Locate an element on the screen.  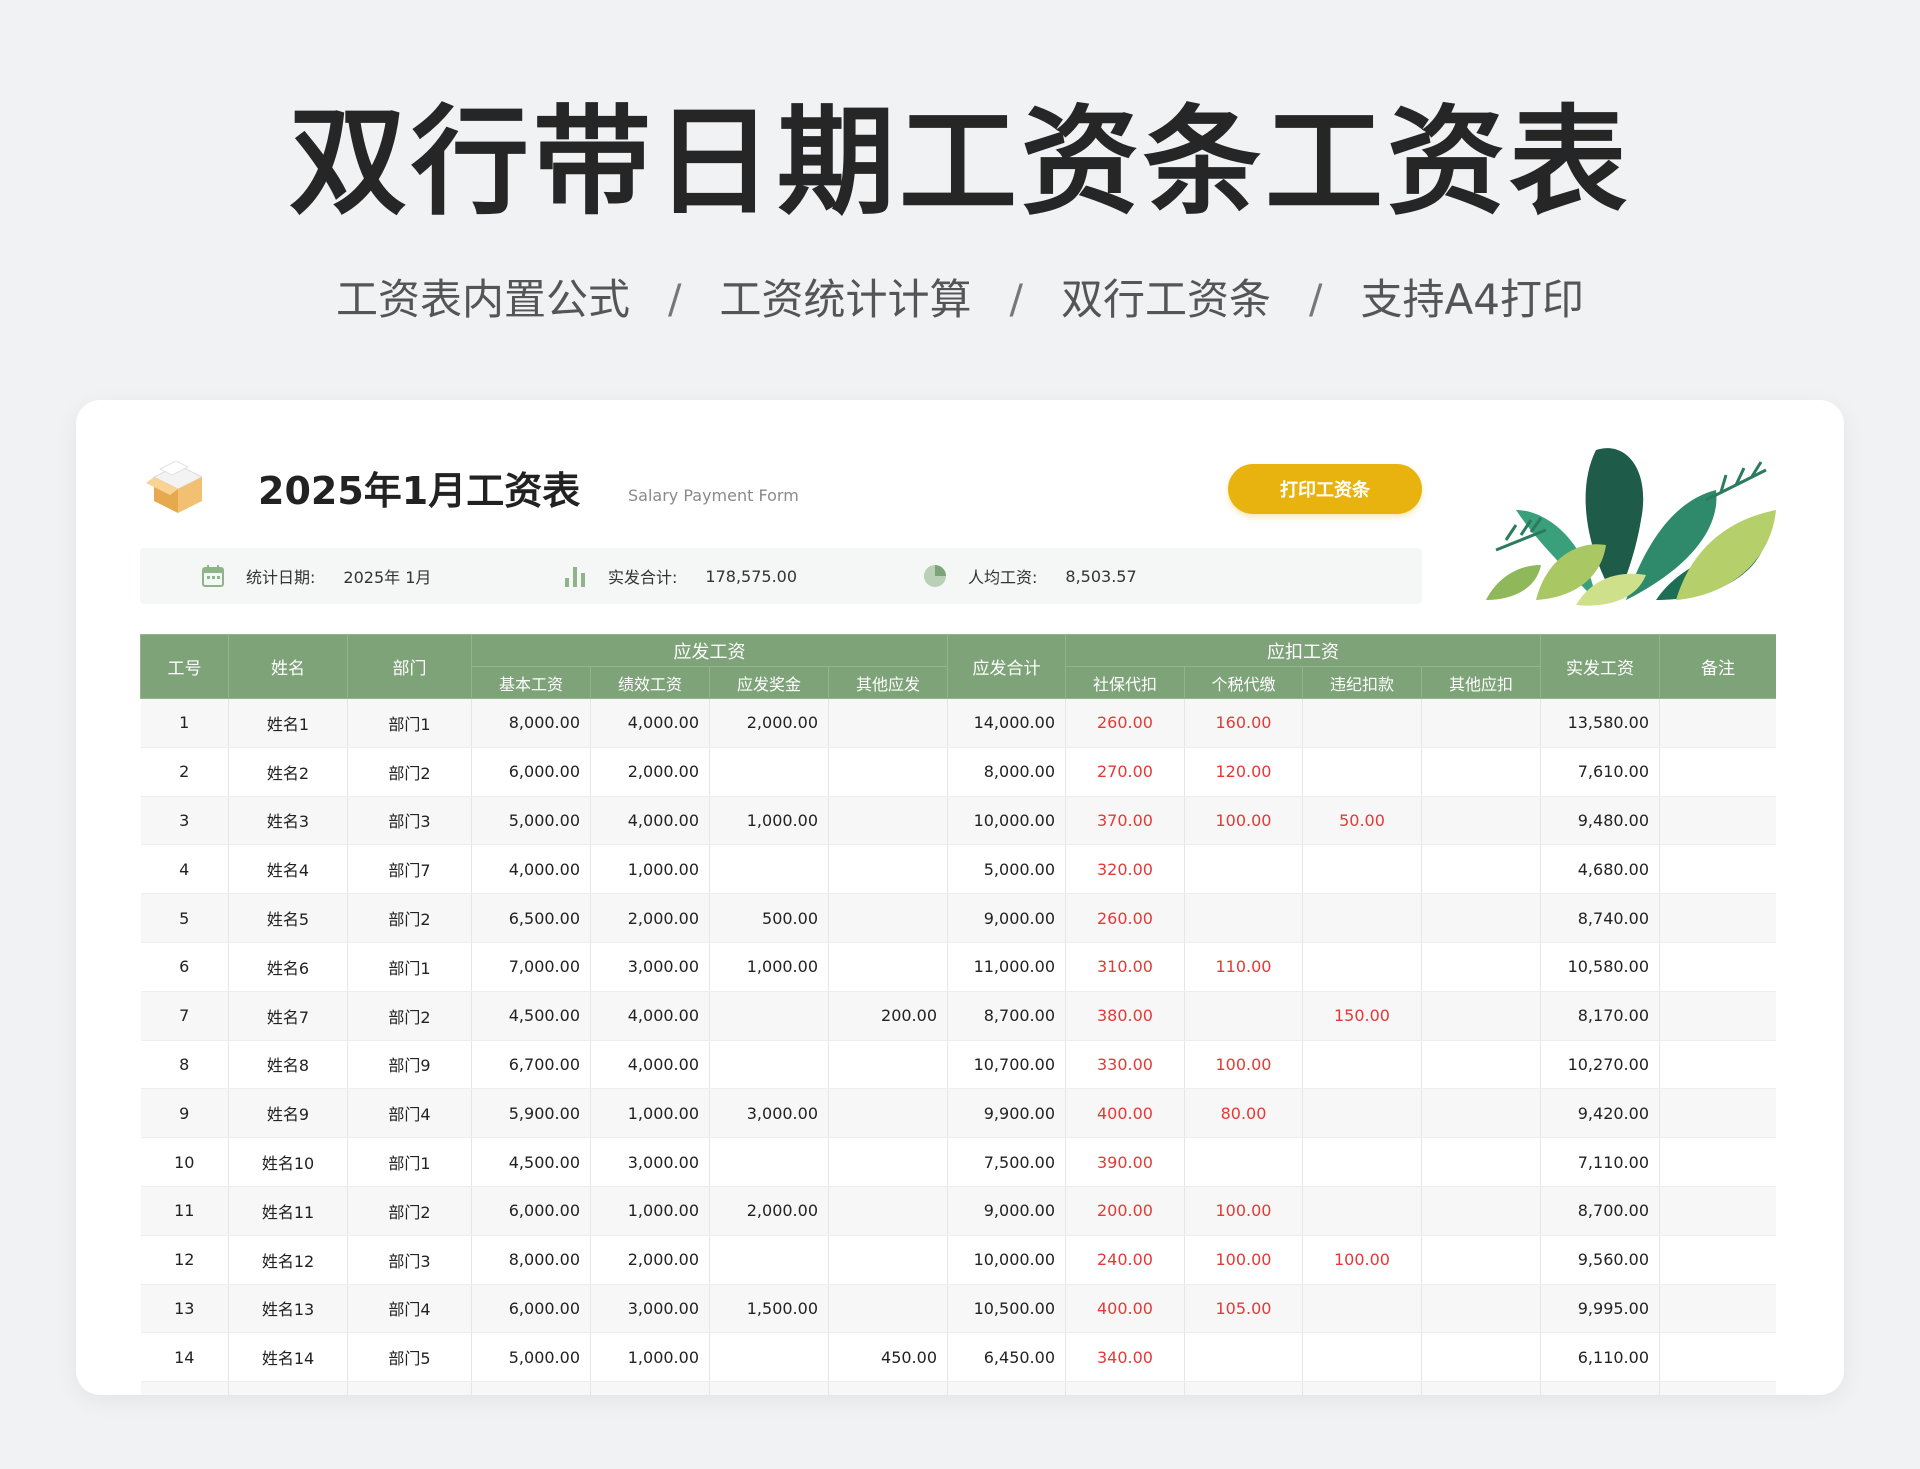
header-penalty: 违纪扣款 is located at coordinates (1362, 682).